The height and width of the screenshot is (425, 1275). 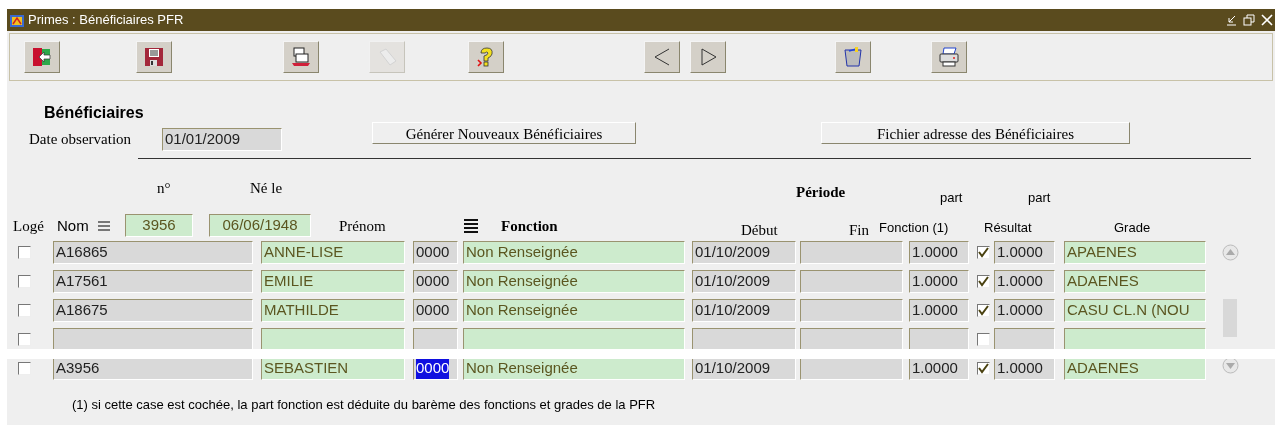 I want to click on generate-button: Générer Nouveaux Bénéficiaires, so click(x=504, y=133).